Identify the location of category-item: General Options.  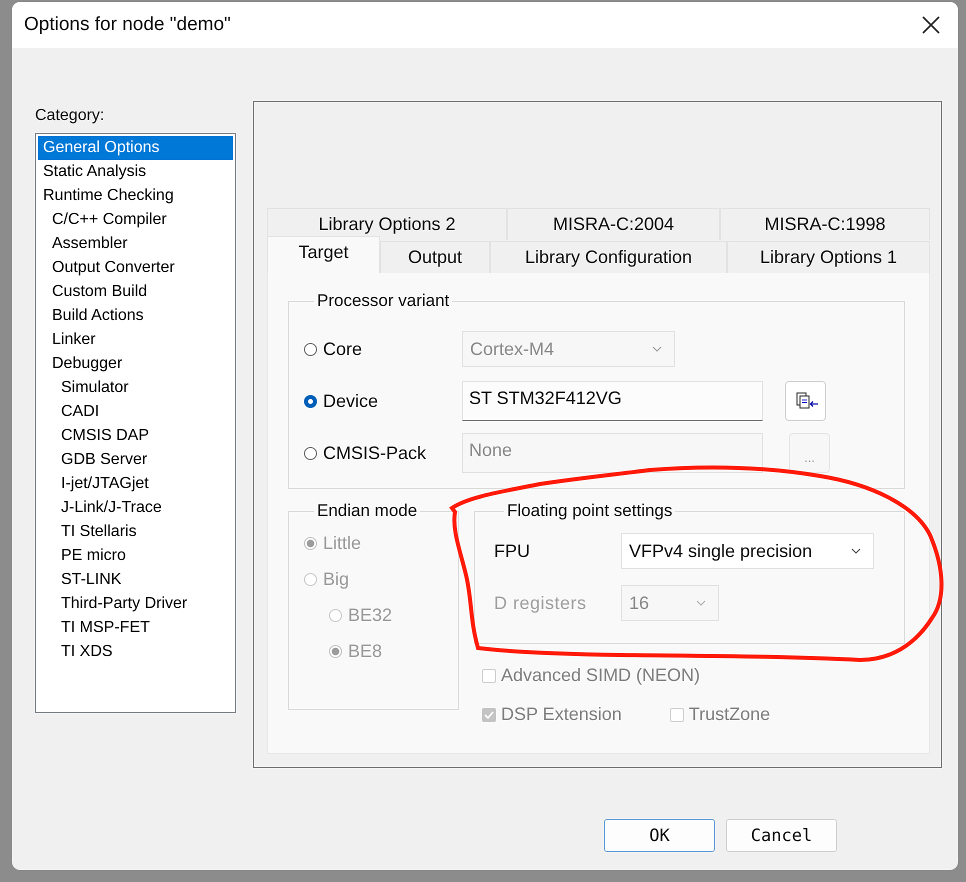
(135, 148).